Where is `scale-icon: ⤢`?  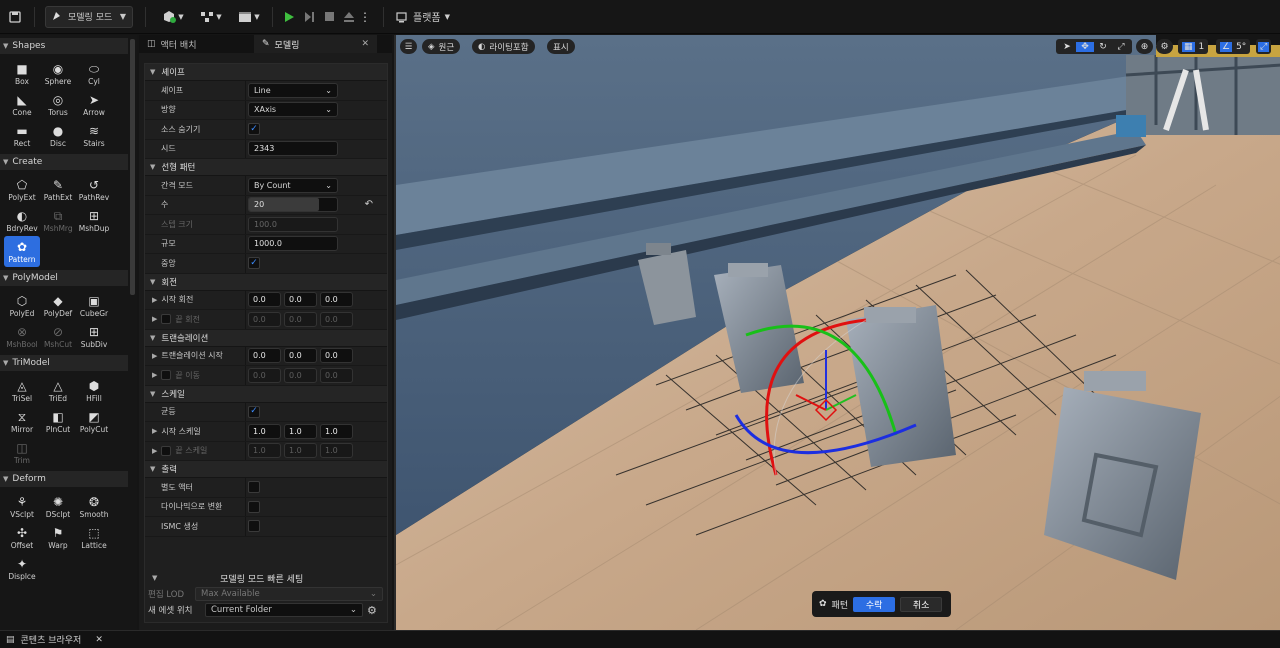
scale-icon: ⤢ is located at coordinates (1121, 47).